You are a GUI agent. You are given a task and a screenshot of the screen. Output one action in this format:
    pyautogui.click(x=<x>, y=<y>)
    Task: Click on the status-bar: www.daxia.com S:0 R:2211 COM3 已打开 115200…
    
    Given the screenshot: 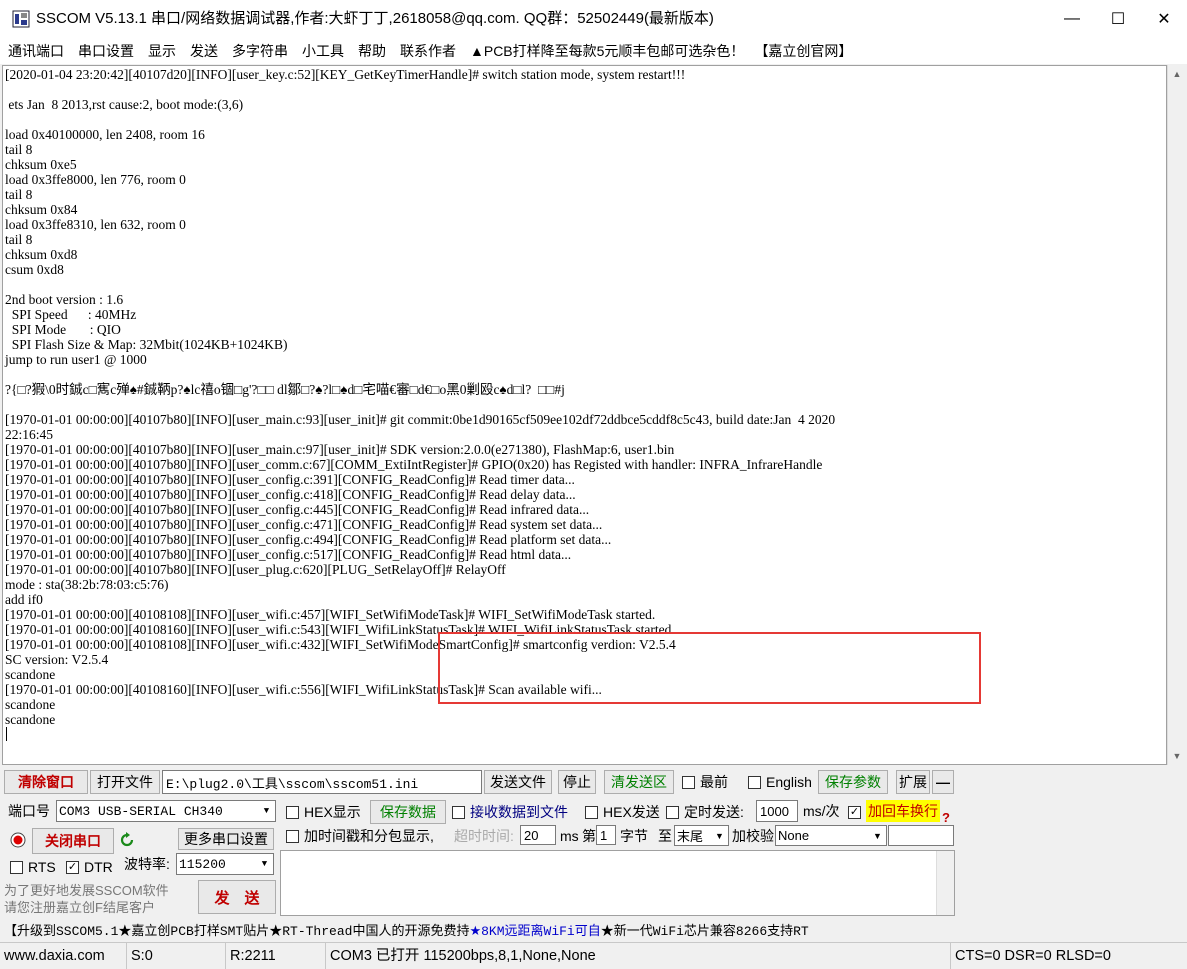 What is the action you would take?
    pyautogui.click(x=593, y=955)
    